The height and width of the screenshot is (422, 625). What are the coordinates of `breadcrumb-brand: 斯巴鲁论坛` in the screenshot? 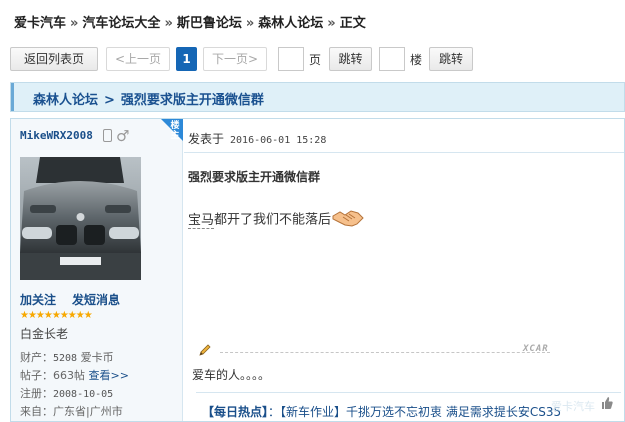 It's located at (209, 23).